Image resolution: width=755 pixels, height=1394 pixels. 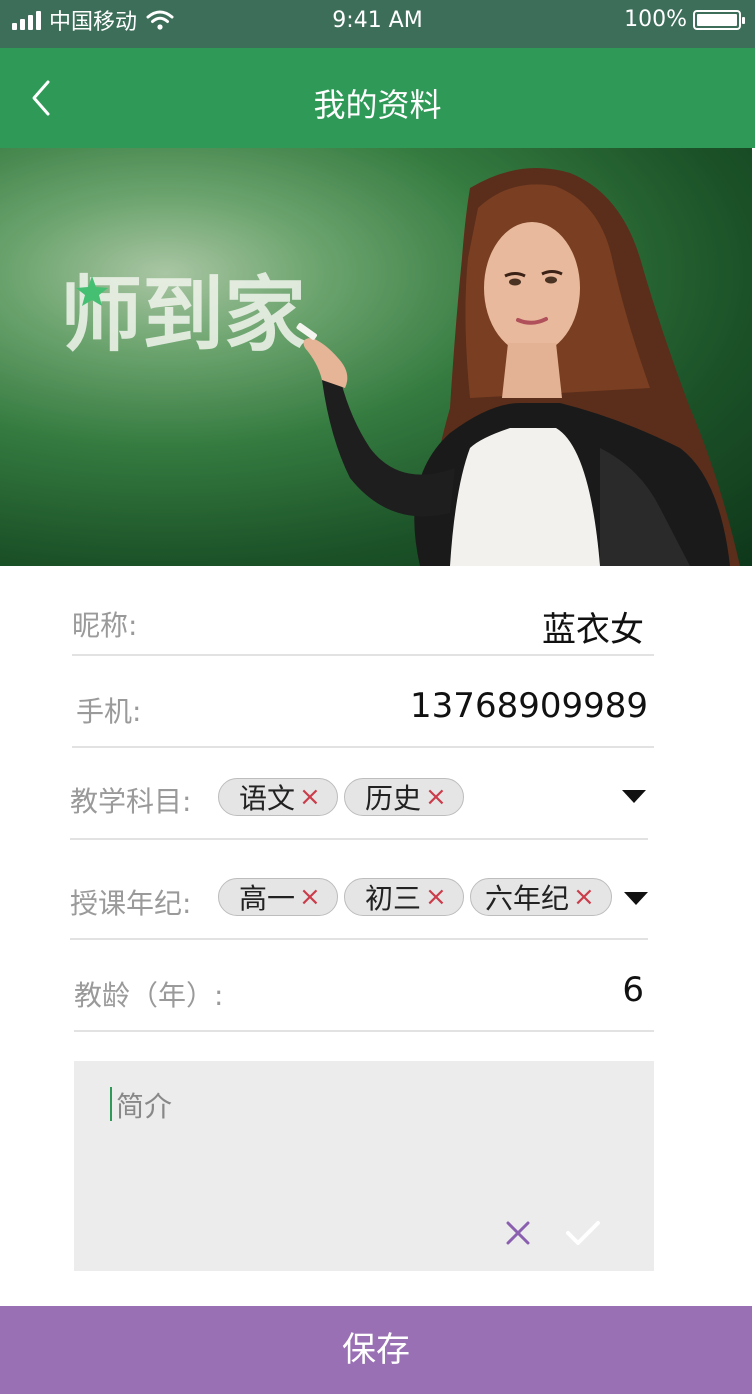 What do you see at coordinates (393, 898) in the screenshot?
I see `grade-tag-label: 初三` at bounding box center [393, 898].